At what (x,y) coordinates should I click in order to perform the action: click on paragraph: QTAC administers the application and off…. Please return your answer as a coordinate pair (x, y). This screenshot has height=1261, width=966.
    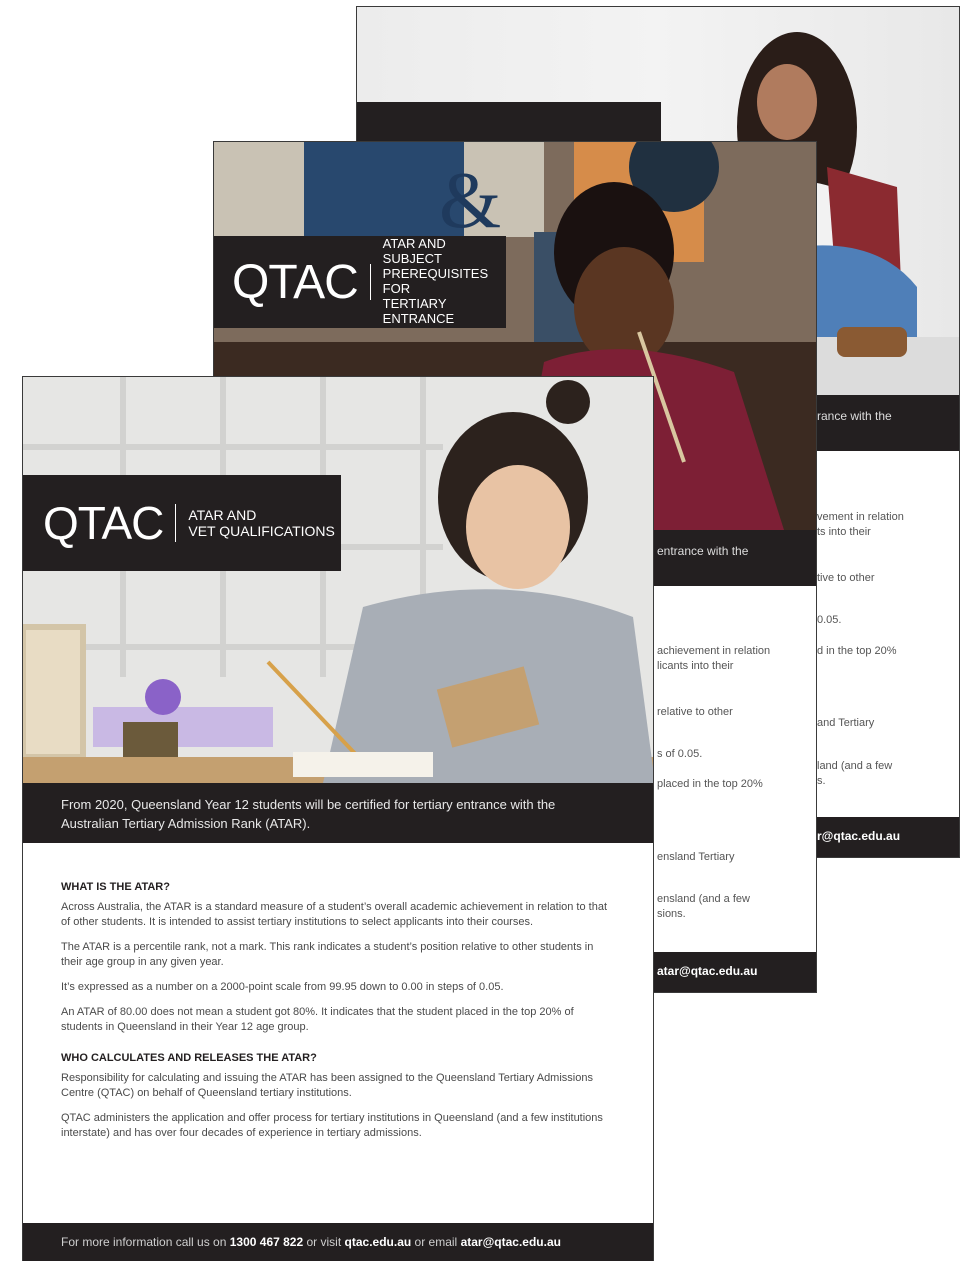
    Looking at the image, I should click on (332, 1125).